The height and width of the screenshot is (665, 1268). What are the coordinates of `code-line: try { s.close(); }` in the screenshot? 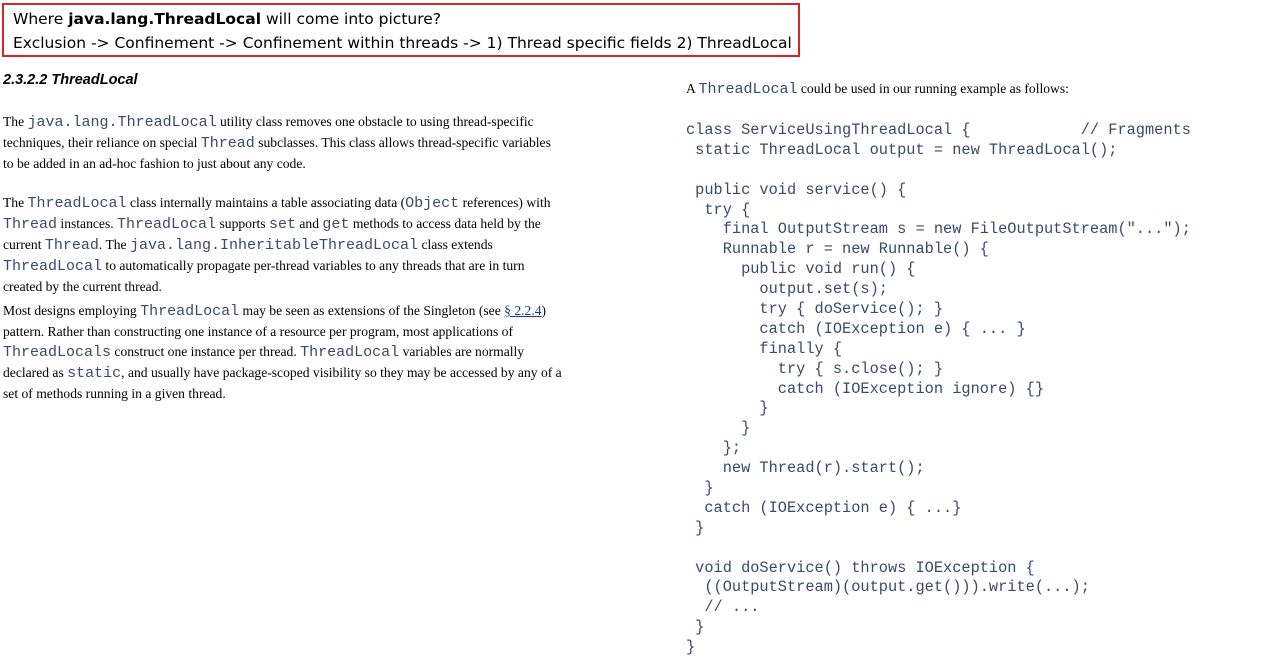 It's located at (815, 368).